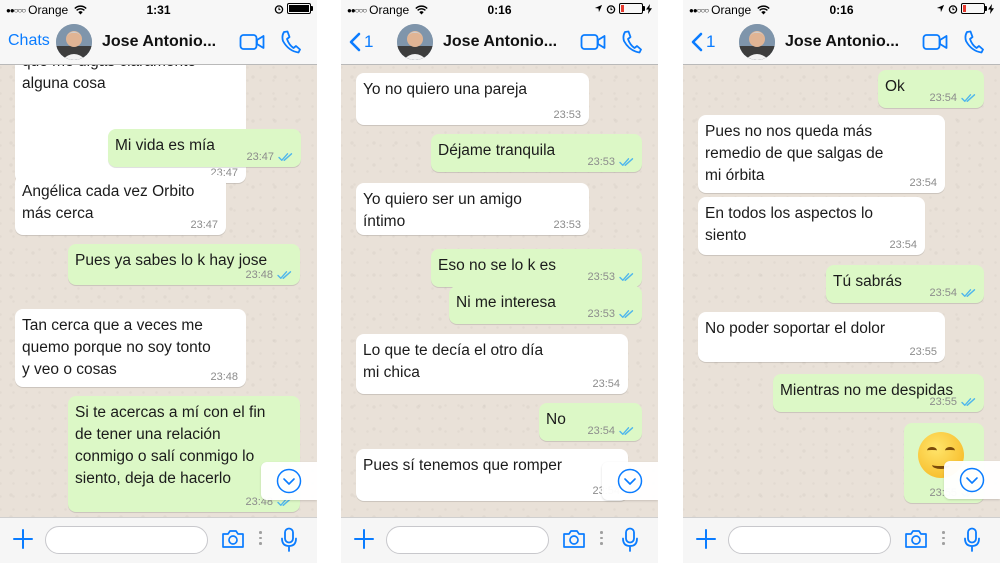  Describe the element at coordinates (536, 268) in the screenshot. I see `outgoing-message: Eso no se lo k es 23:53` at that location.